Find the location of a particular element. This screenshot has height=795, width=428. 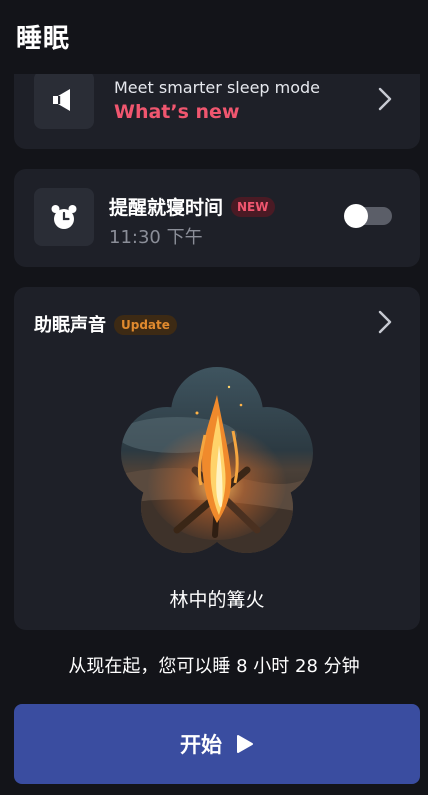

campfire-artwork is located at coordinates (217, 460).